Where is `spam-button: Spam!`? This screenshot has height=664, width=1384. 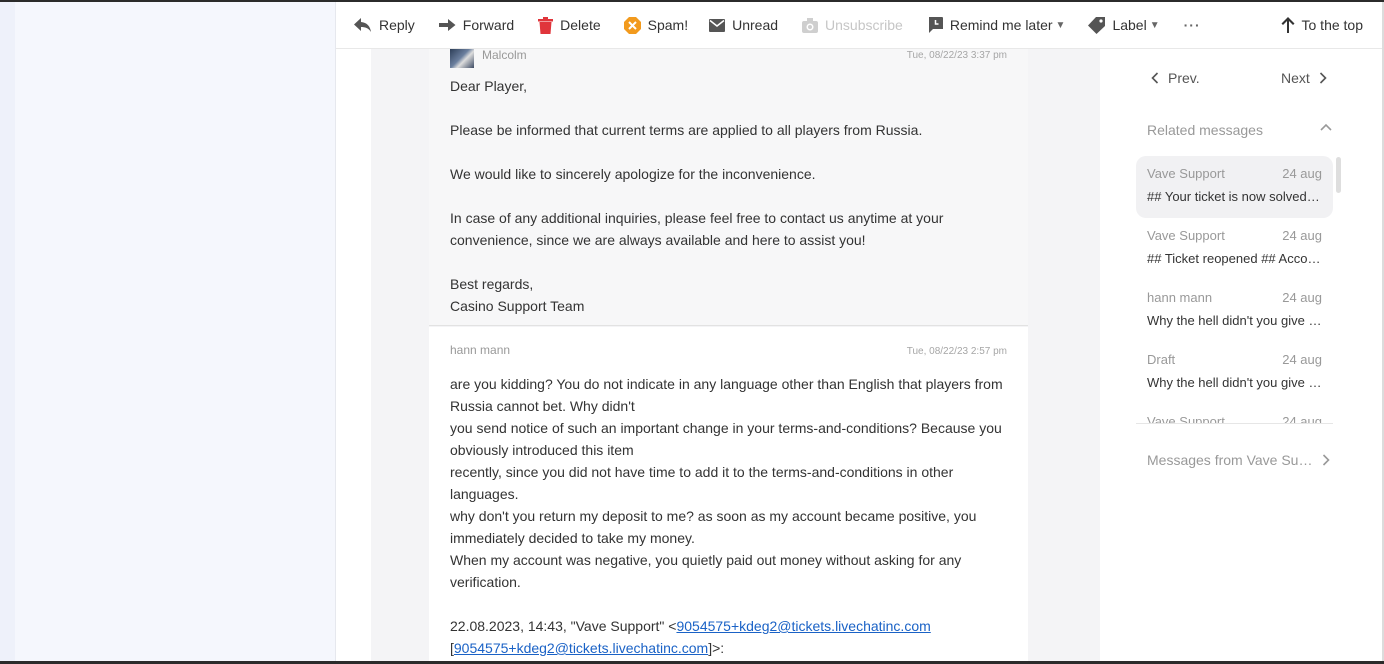
spam-button: Spam! is located at coordinates (656, 25).